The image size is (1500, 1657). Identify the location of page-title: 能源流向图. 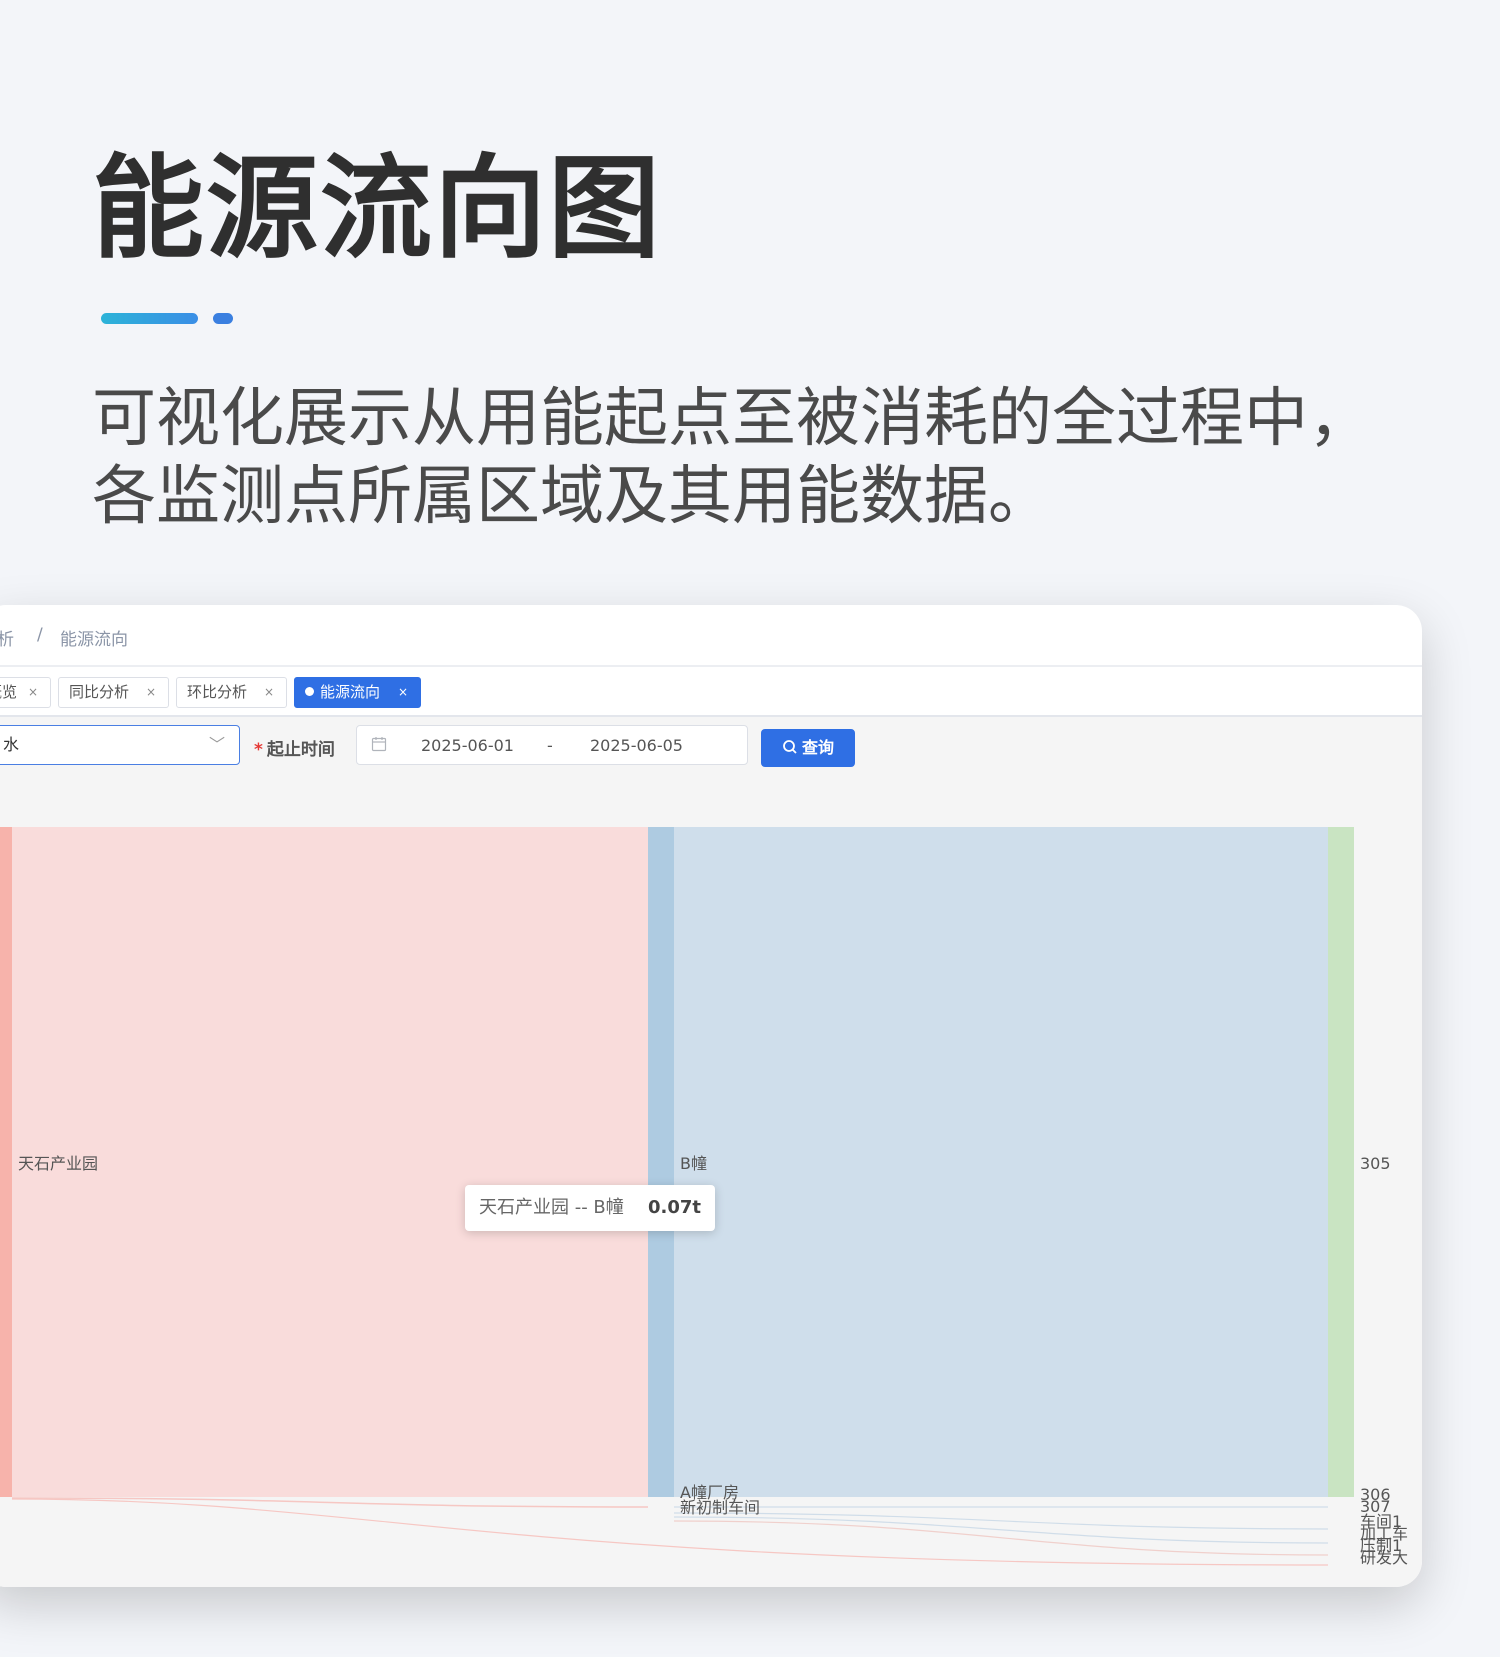
(377, 209).